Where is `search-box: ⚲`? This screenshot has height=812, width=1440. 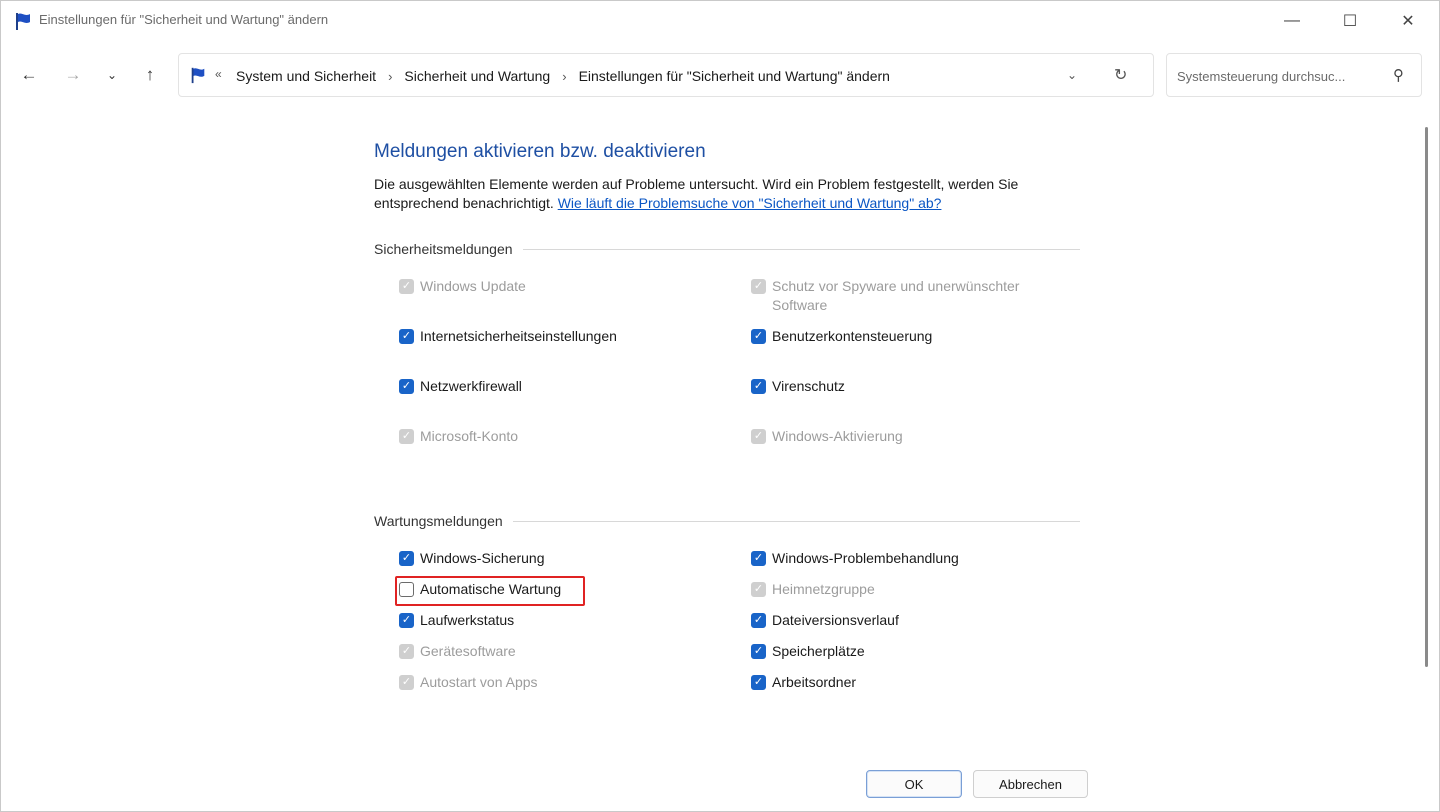
search-box: ⚲ is located at coordinates (1294, 75).